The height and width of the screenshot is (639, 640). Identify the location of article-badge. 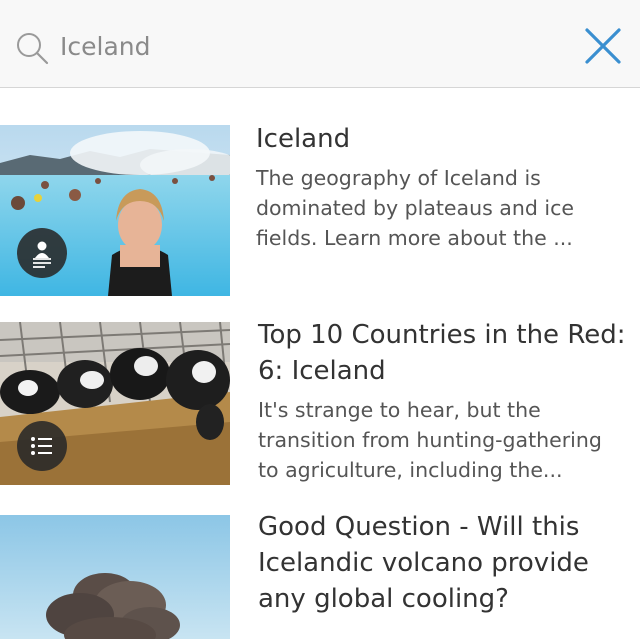
(42, 253).